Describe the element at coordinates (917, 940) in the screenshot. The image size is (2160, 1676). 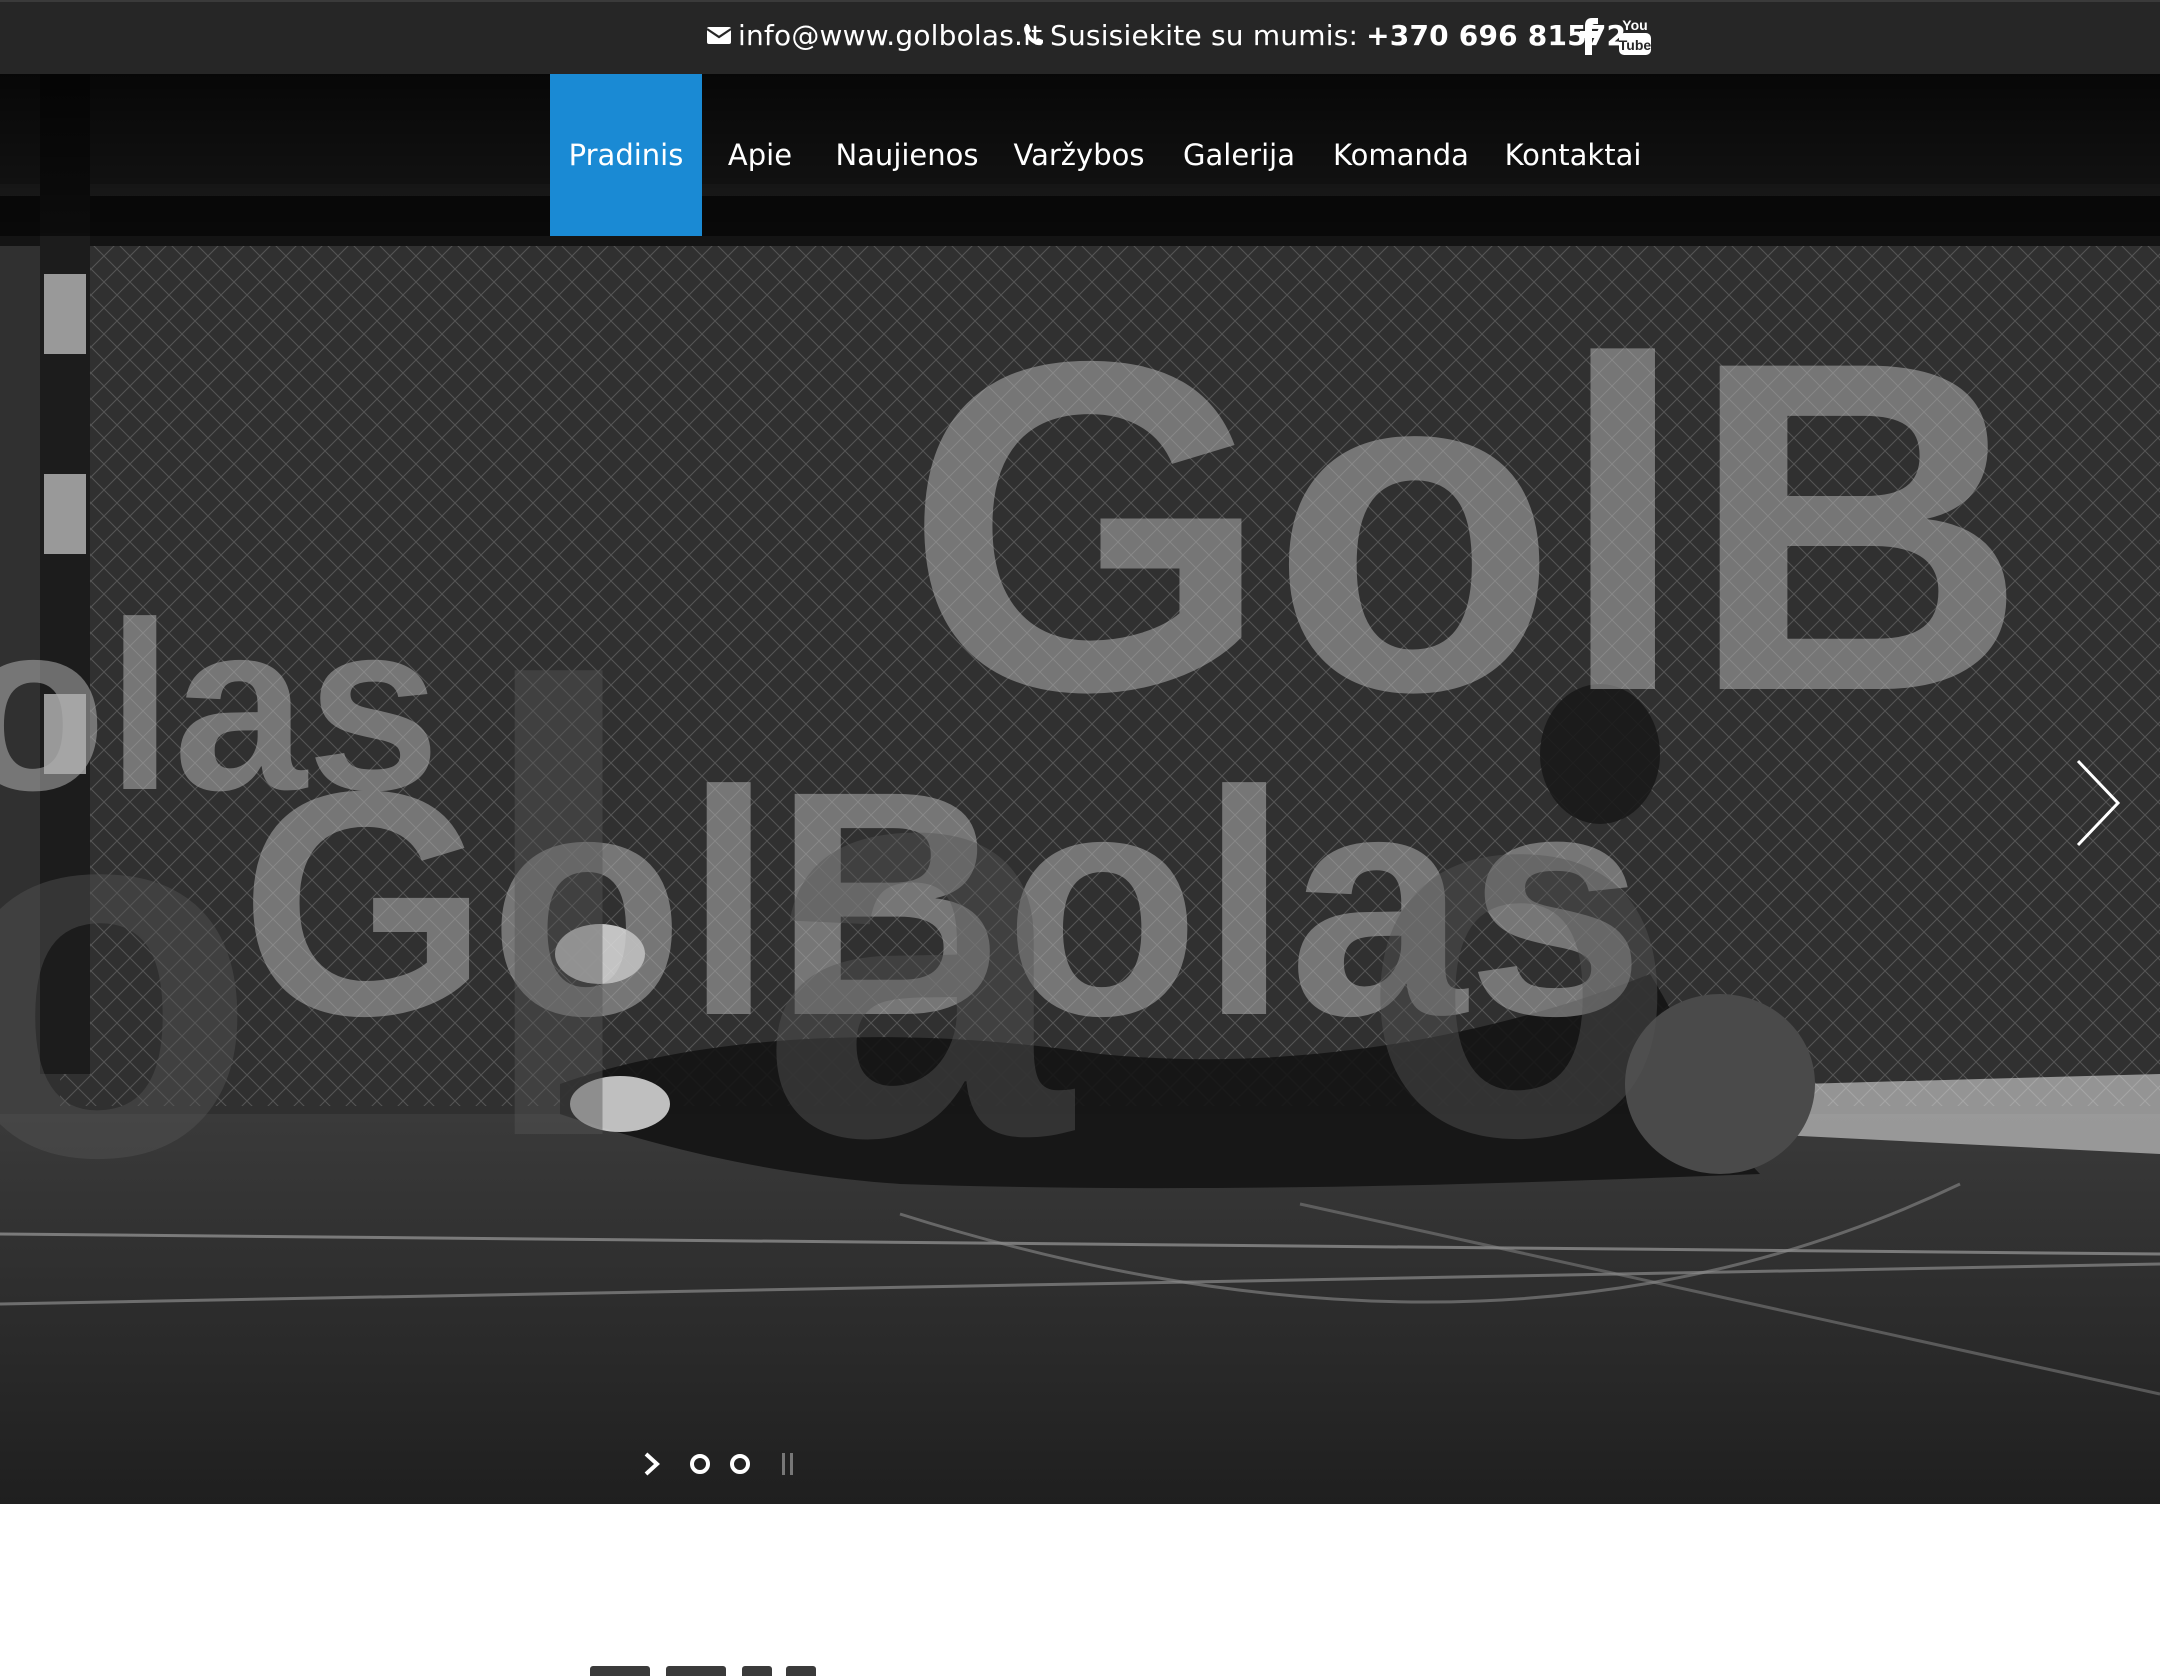
I see `svg-text: a` at that location.